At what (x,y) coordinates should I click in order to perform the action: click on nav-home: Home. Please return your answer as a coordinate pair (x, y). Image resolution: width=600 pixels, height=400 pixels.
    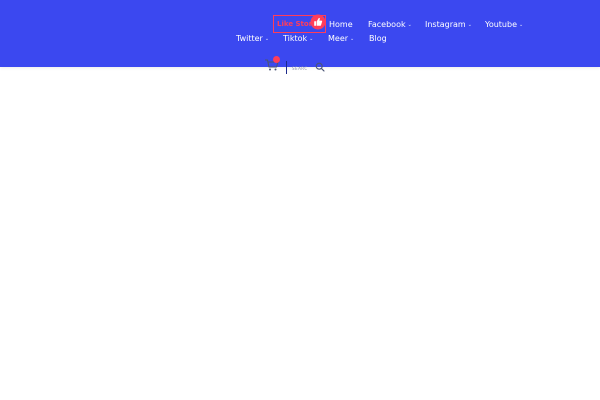
    Looking at the image, I should click on (341, 24).